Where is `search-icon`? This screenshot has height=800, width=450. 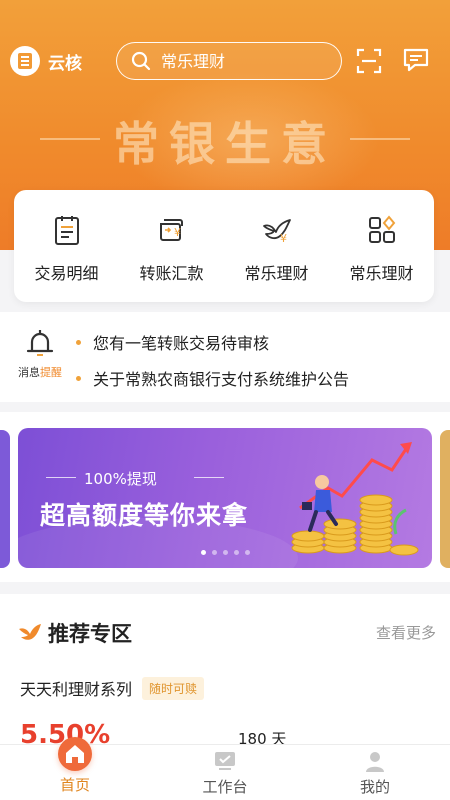 search-icon is located at coordinates (141, 61).